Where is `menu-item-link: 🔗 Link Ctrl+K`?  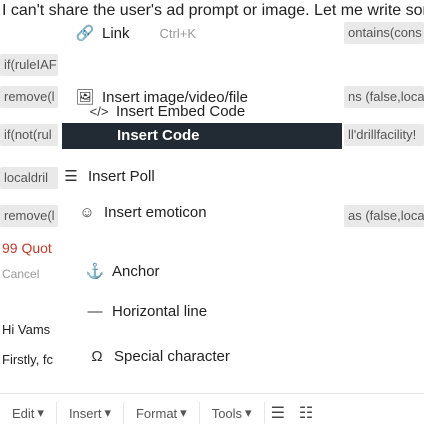 menu-item-link: 🔗 Link Ctrl+K is located at coordinates (136, 33).